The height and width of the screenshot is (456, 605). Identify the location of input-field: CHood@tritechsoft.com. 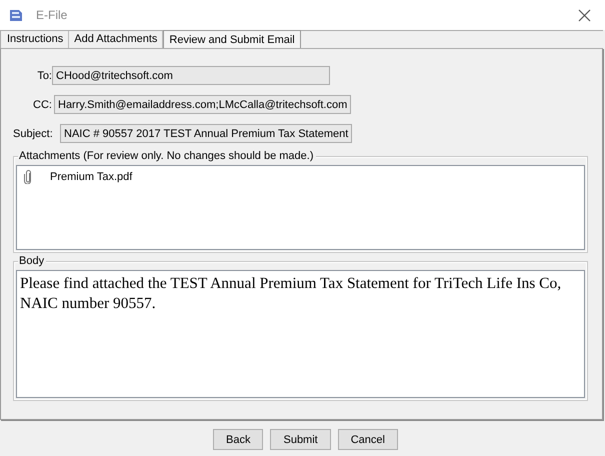
(191, 75).